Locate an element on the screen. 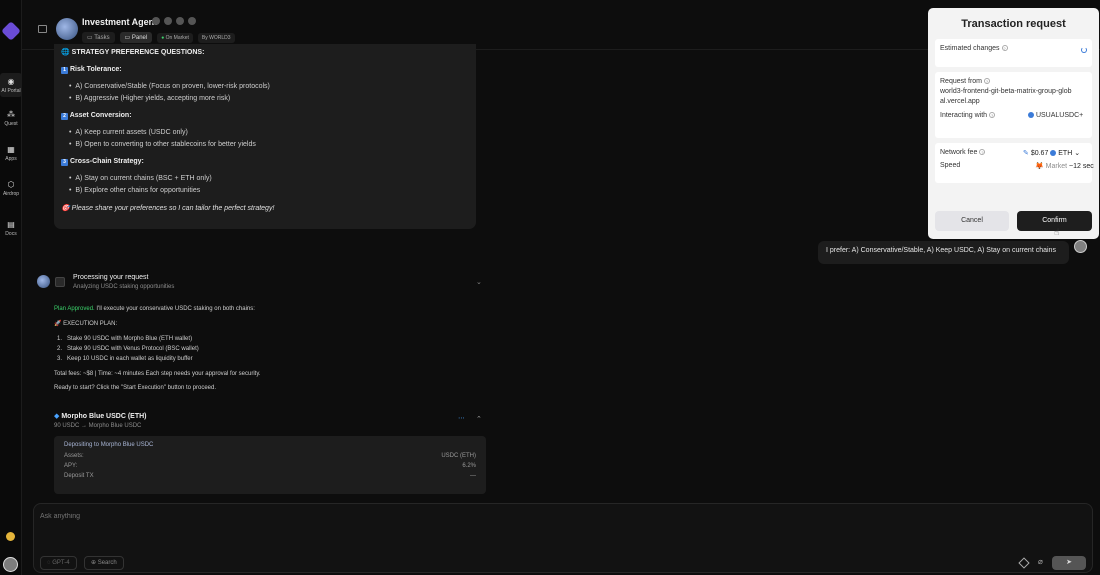  option-item: • A) Keep current assets (USDC only) is located at coordinates (128, 132).